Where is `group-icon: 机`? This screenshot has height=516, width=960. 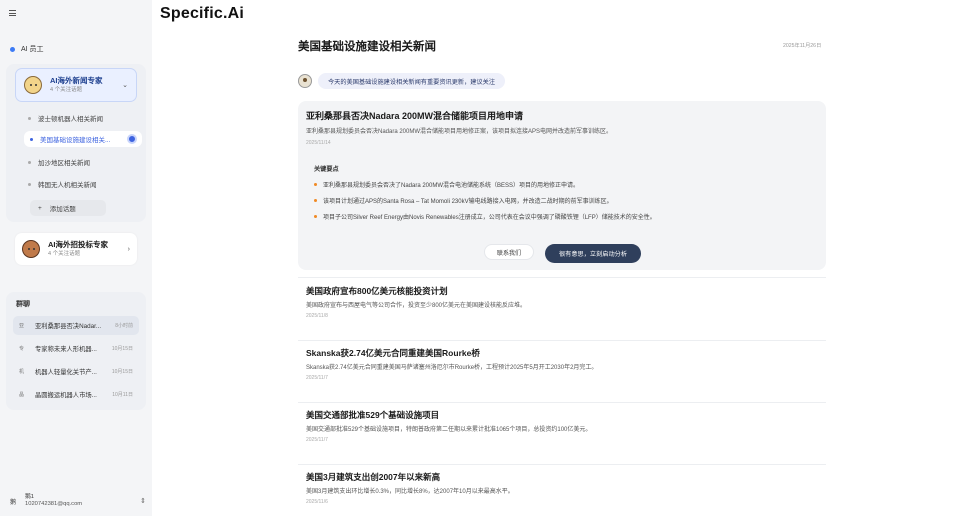 group-icon: 机 is located at coordinates (22, 372).